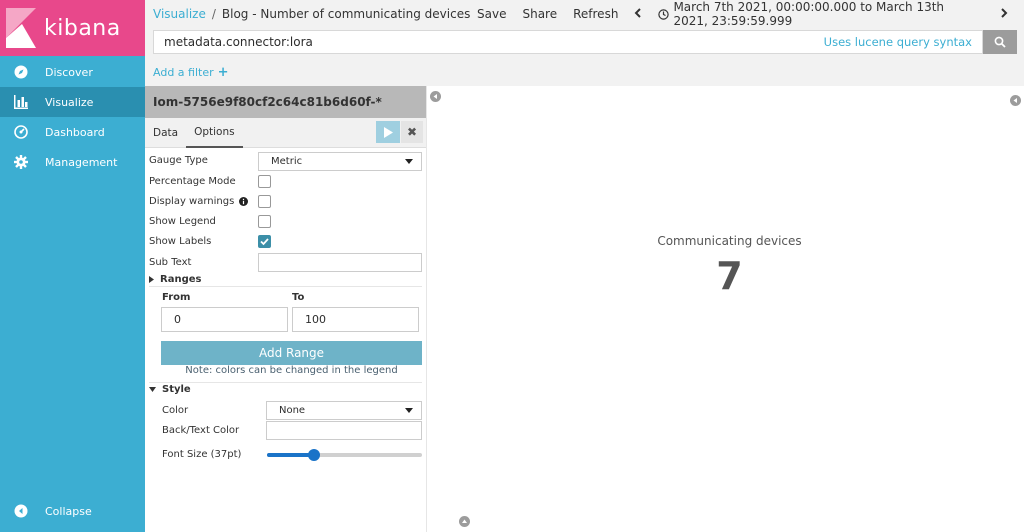  What do you see at coordinates (291, 353) in the screenshot?
I see `add-range-button: Add Range` at bounding box center [291, 353].